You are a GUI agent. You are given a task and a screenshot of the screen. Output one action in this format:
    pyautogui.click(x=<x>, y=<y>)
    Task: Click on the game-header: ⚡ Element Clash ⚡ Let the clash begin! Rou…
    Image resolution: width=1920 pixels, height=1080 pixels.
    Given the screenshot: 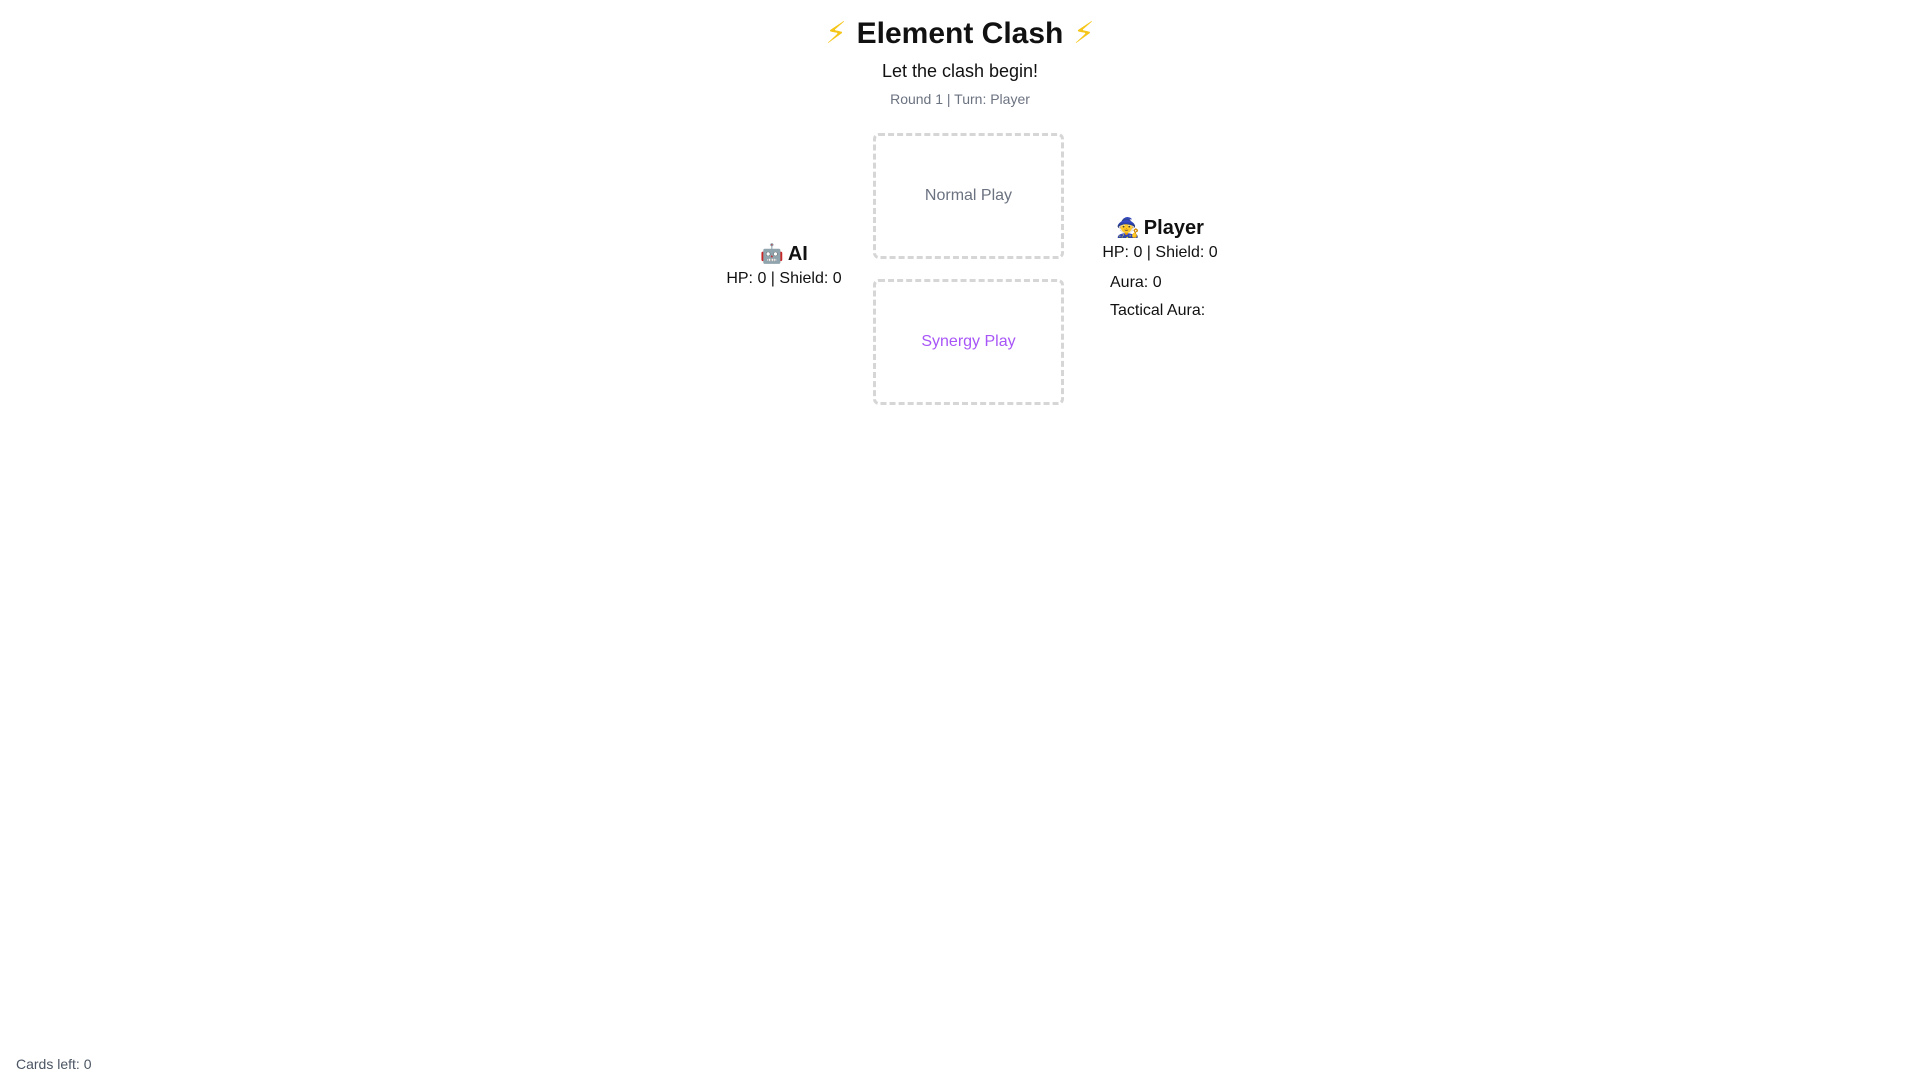 What is the action you would take?
    pyautogui.click(x=960, y=54)
    